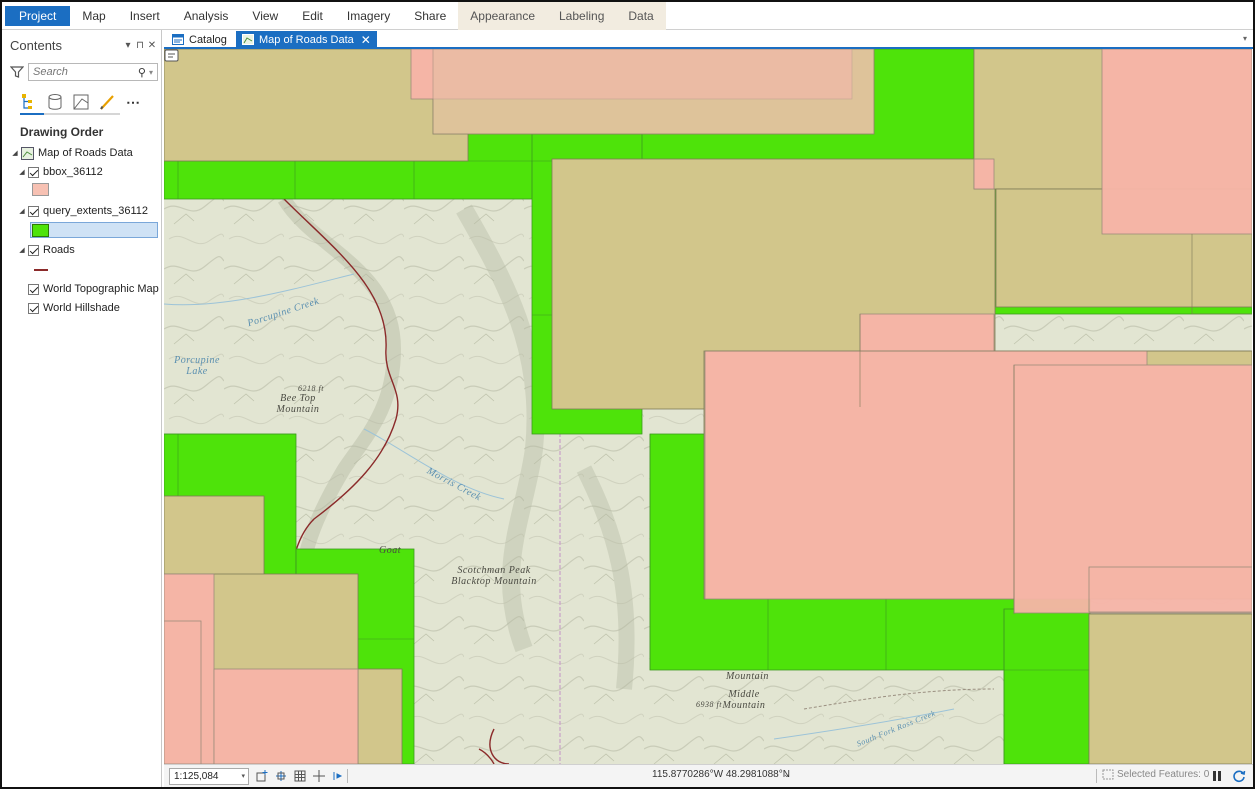 This screenshot has height=789, width=1255. I want to click on pin-icon: ⊓, so click(140, 45).